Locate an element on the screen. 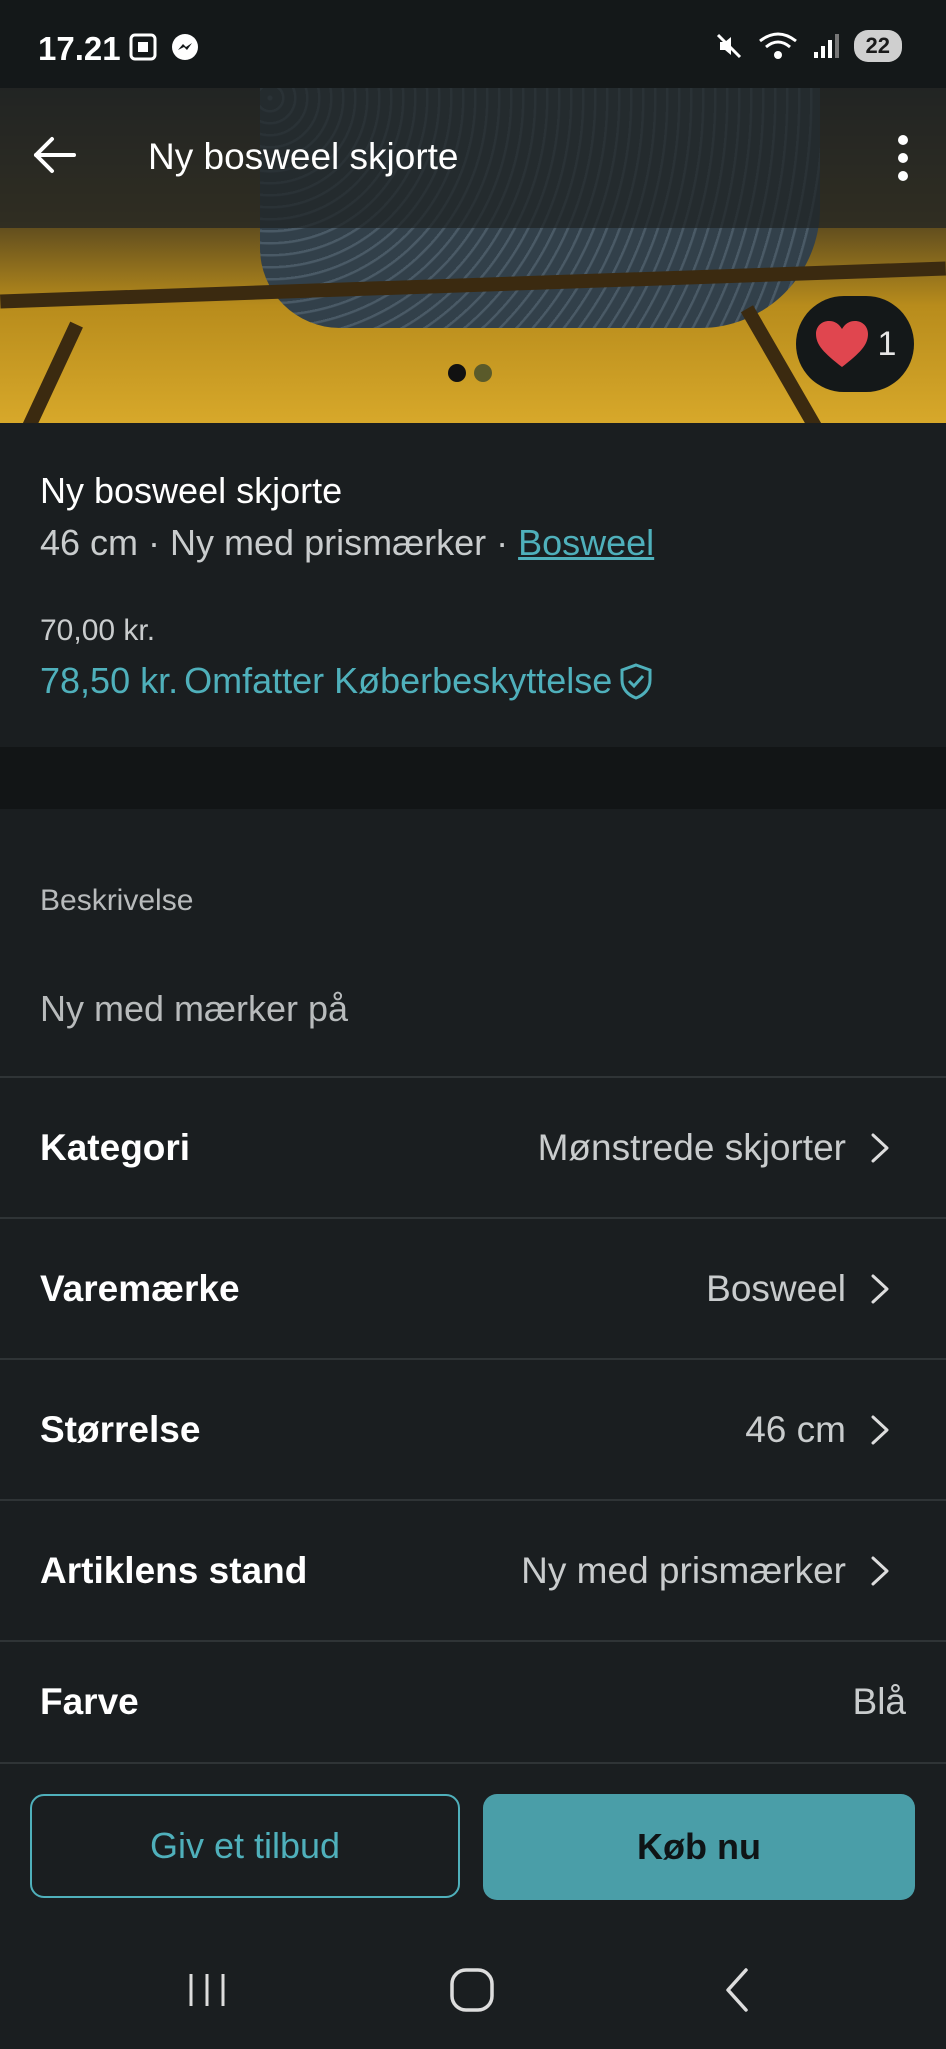  status-right-icons: 22 is located at coordinates (808, 46).